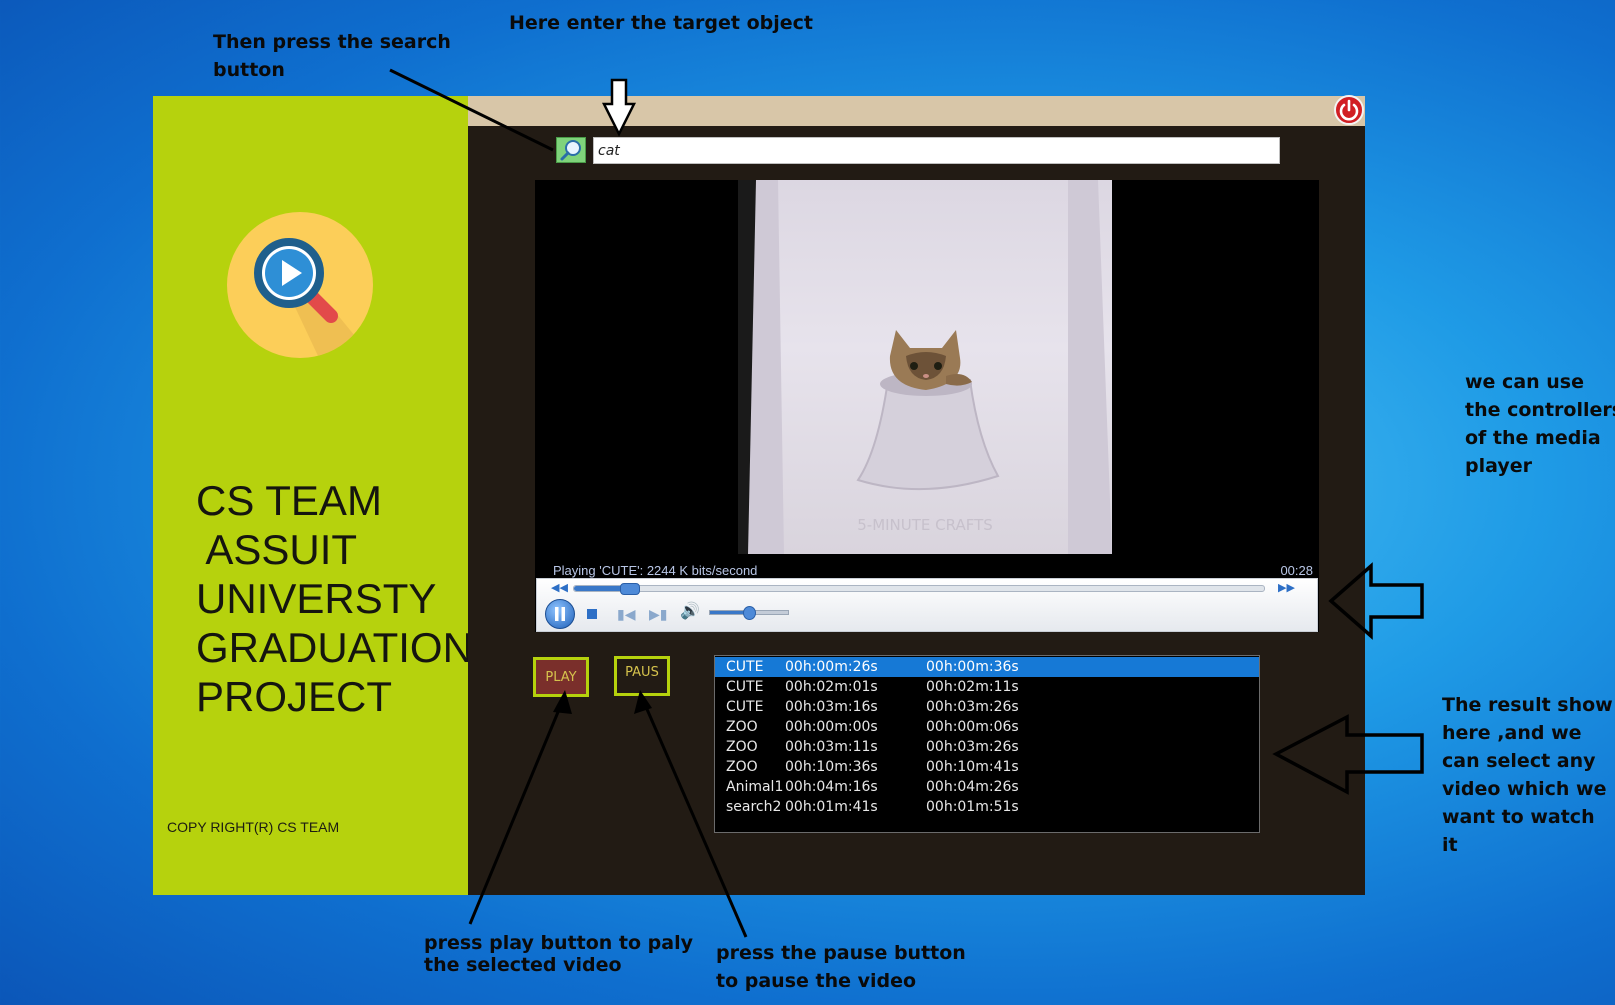 This screenshot has width=1615, height=1005. What do you see at coordinates (471, 110) in the screenshot?
I see `search-pointer-line` at bounding box center [471, 110].